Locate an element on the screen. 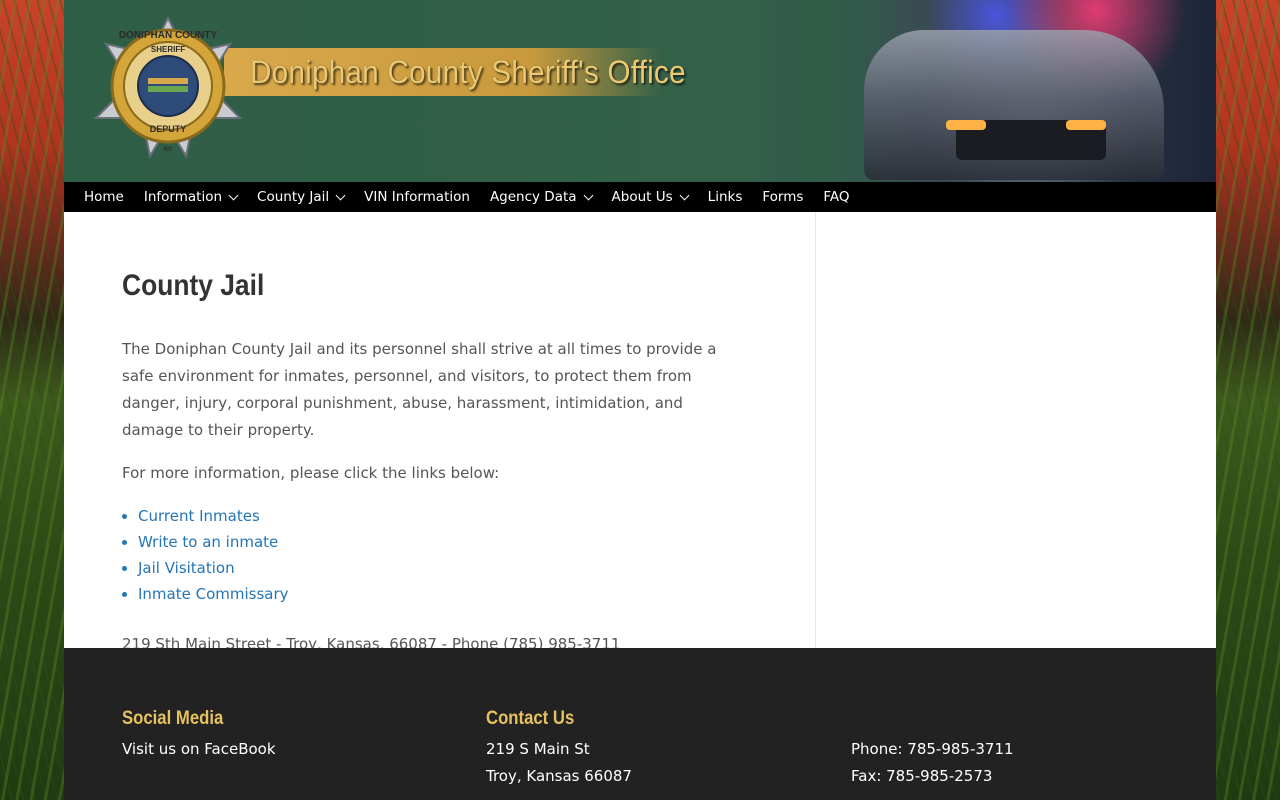  nav-item-county-jail: County Jail is located at coordinates (300, 197).